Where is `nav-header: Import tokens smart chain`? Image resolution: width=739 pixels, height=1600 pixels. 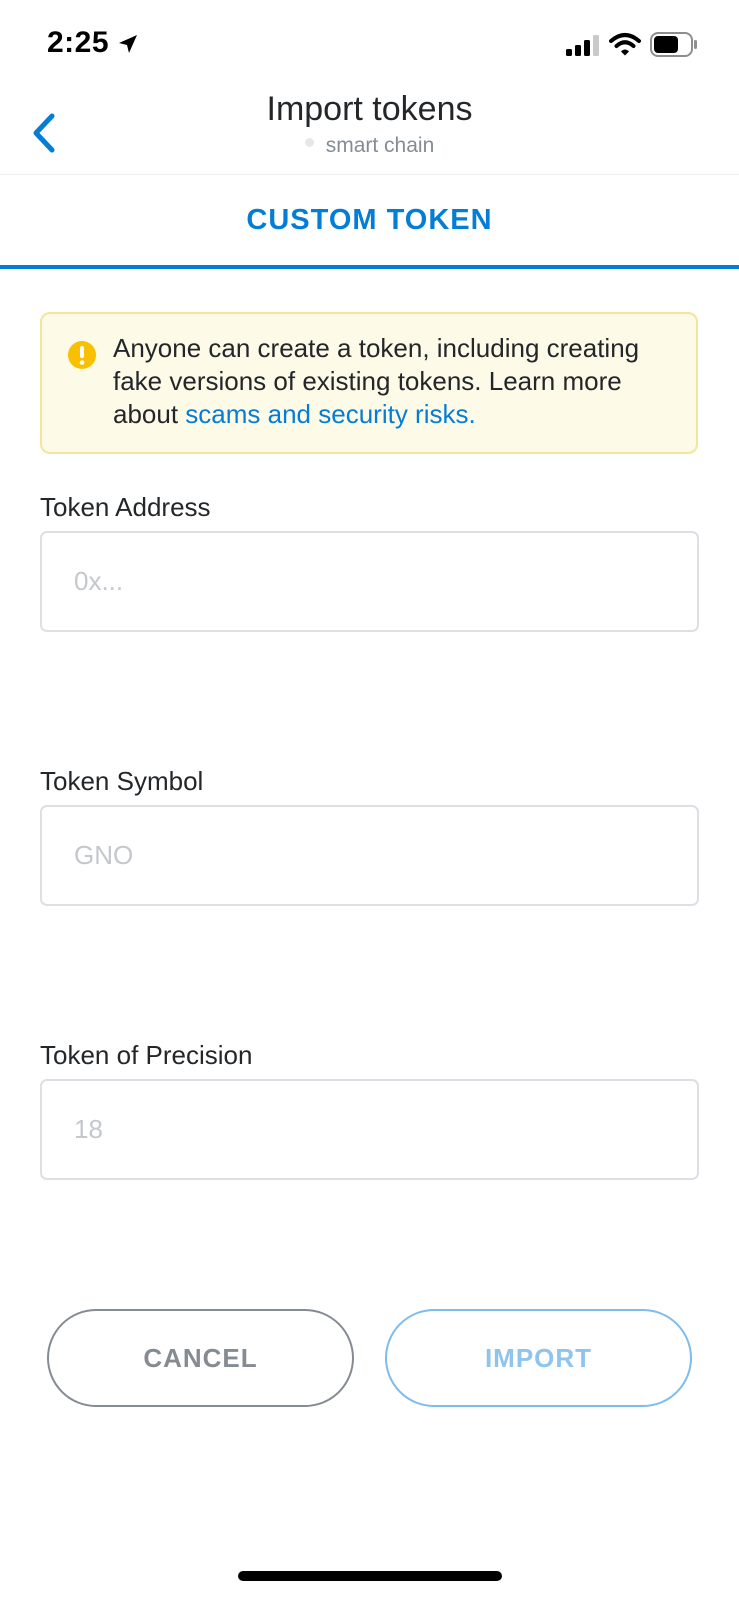 nav-header: Import tokens smart chain is located at coordinates (369, 132).